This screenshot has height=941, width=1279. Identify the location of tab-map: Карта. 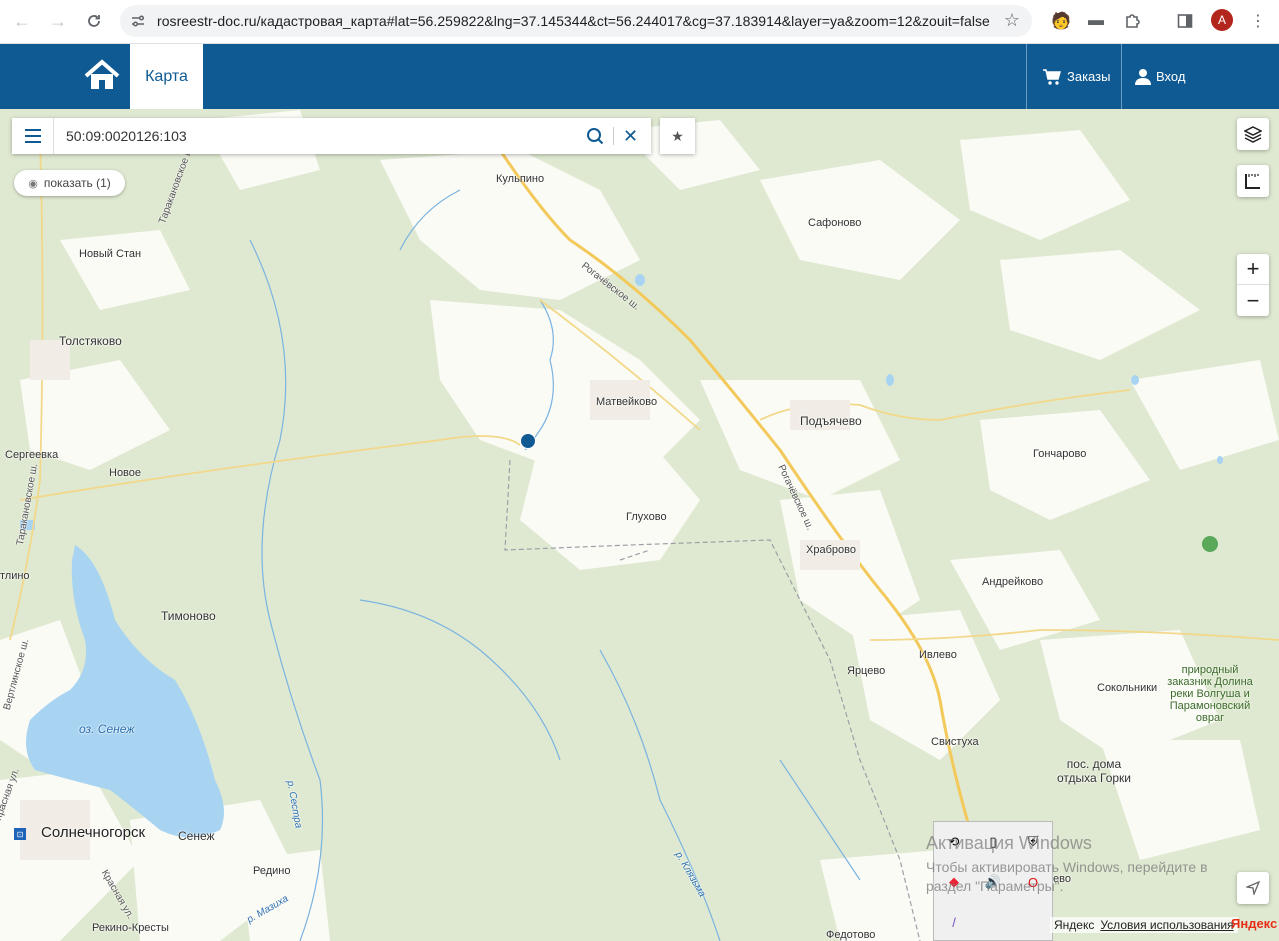
(166, 76).